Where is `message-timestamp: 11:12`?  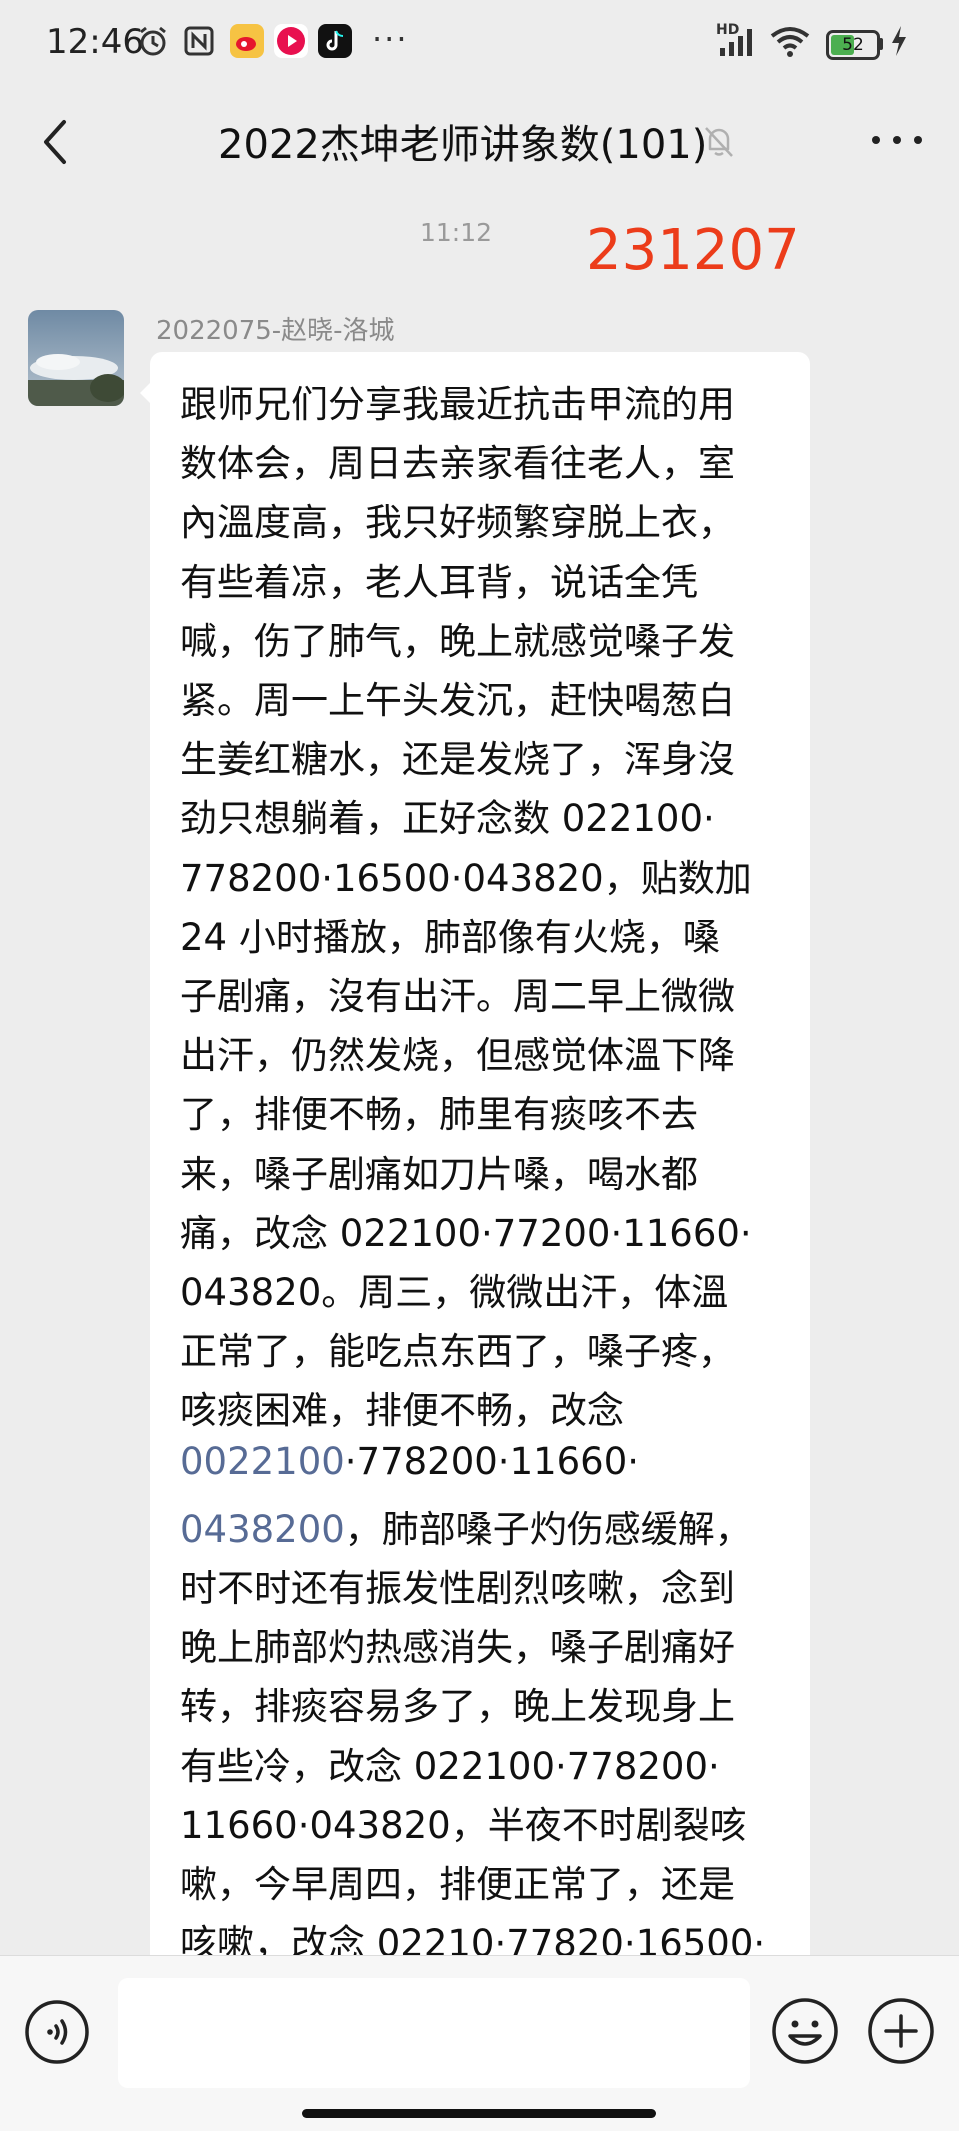
message-timestamp: 11:12 is located at coordinates (456, 232).